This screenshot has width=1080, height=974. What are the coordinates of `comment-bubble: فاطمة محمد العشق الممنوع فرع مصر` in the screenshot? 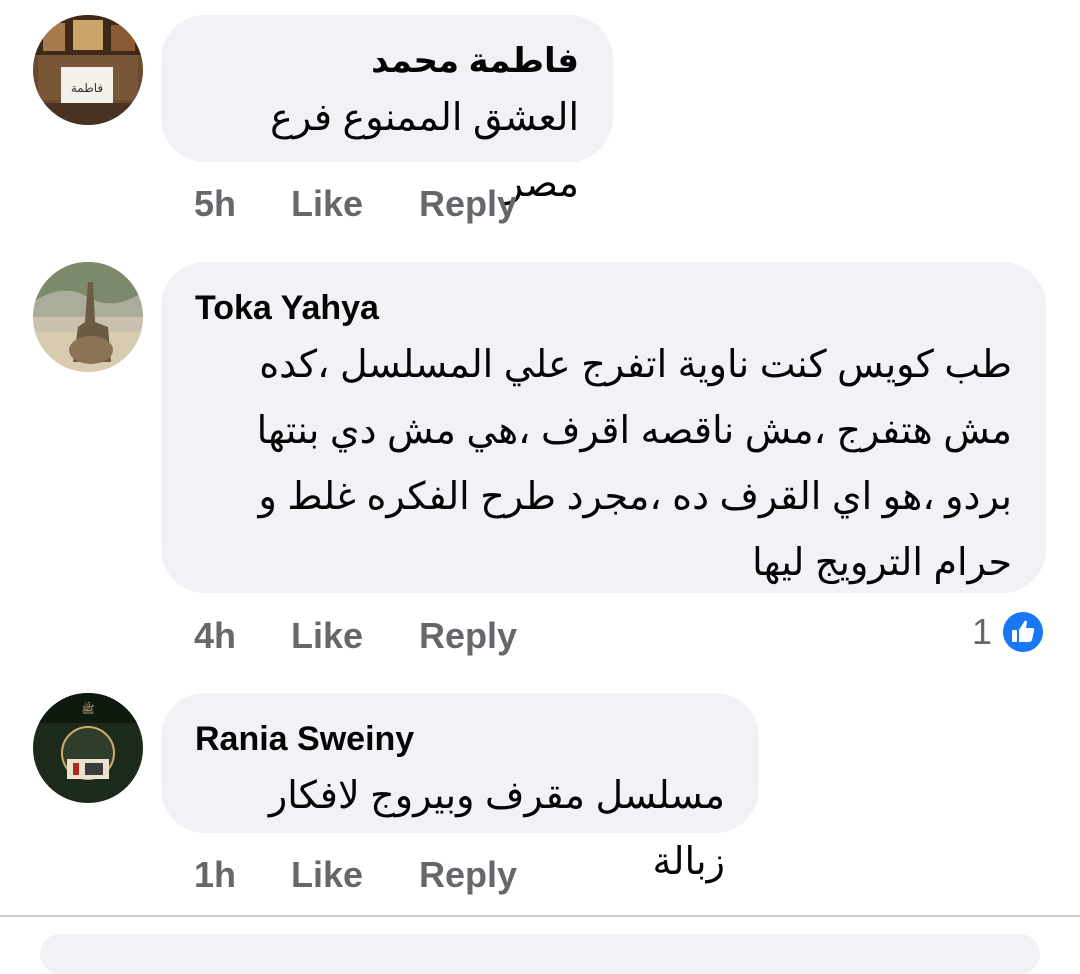 It's located at (387, 110).